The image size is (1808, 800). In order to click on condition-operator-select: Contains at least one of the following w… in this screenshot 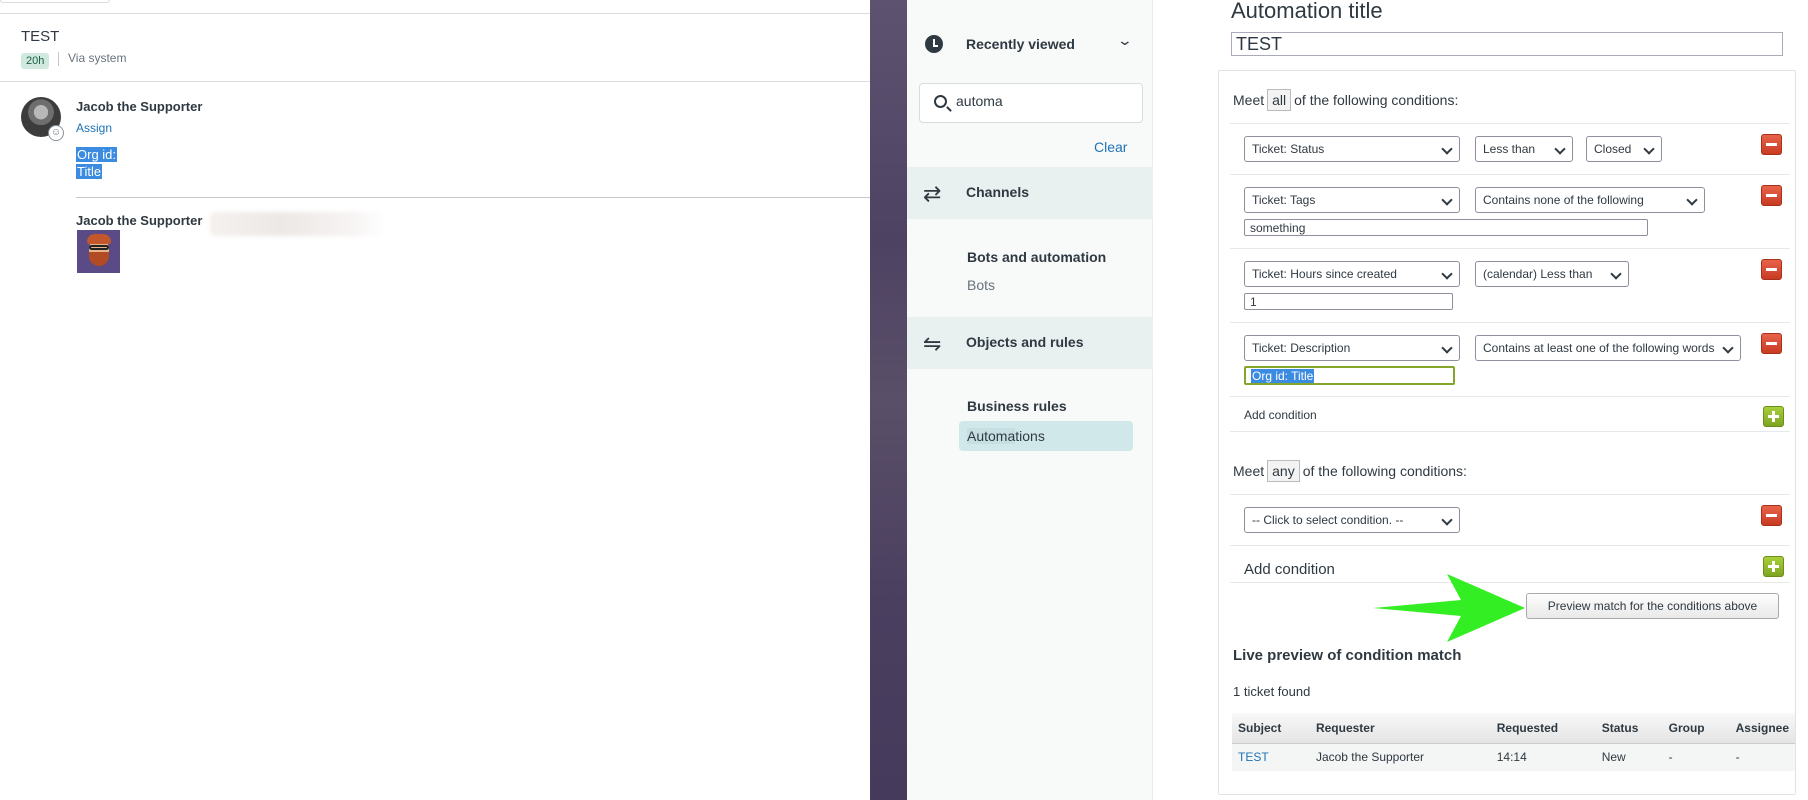, I will do `click(1608, 348)`.